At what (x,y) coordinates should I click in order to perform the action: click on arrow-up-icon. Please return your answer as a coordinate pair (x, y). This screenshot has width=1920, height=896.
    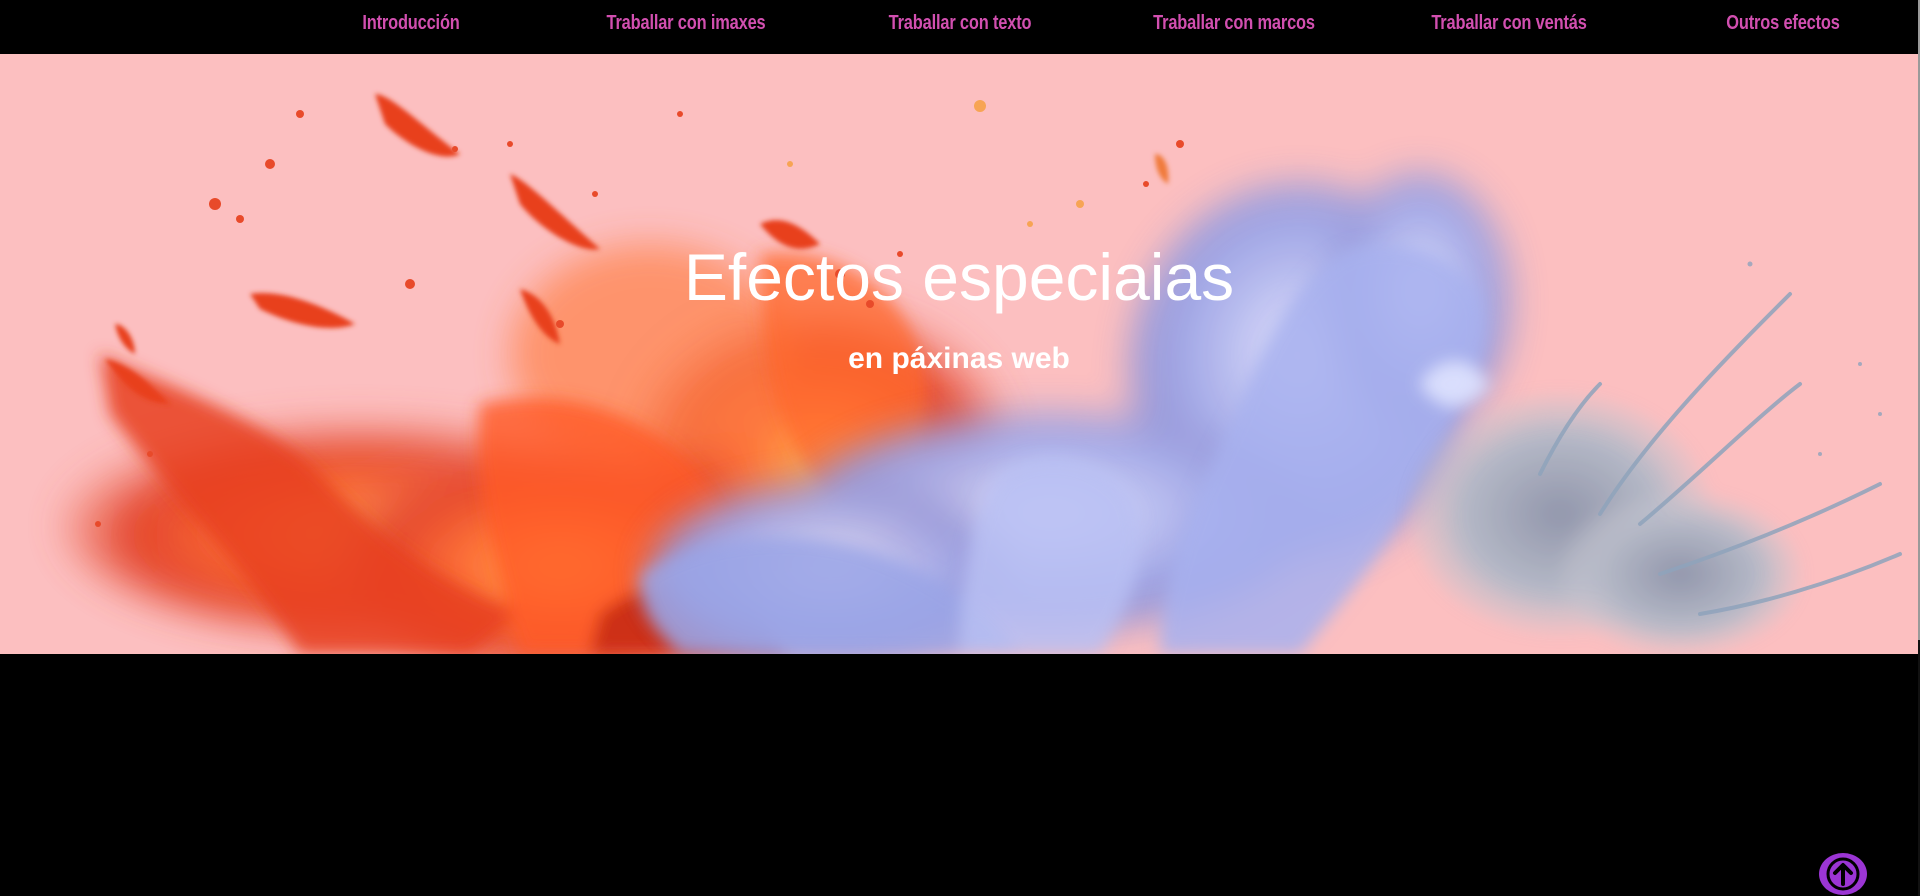
    Looking at the image, I should click on (1843, 874).